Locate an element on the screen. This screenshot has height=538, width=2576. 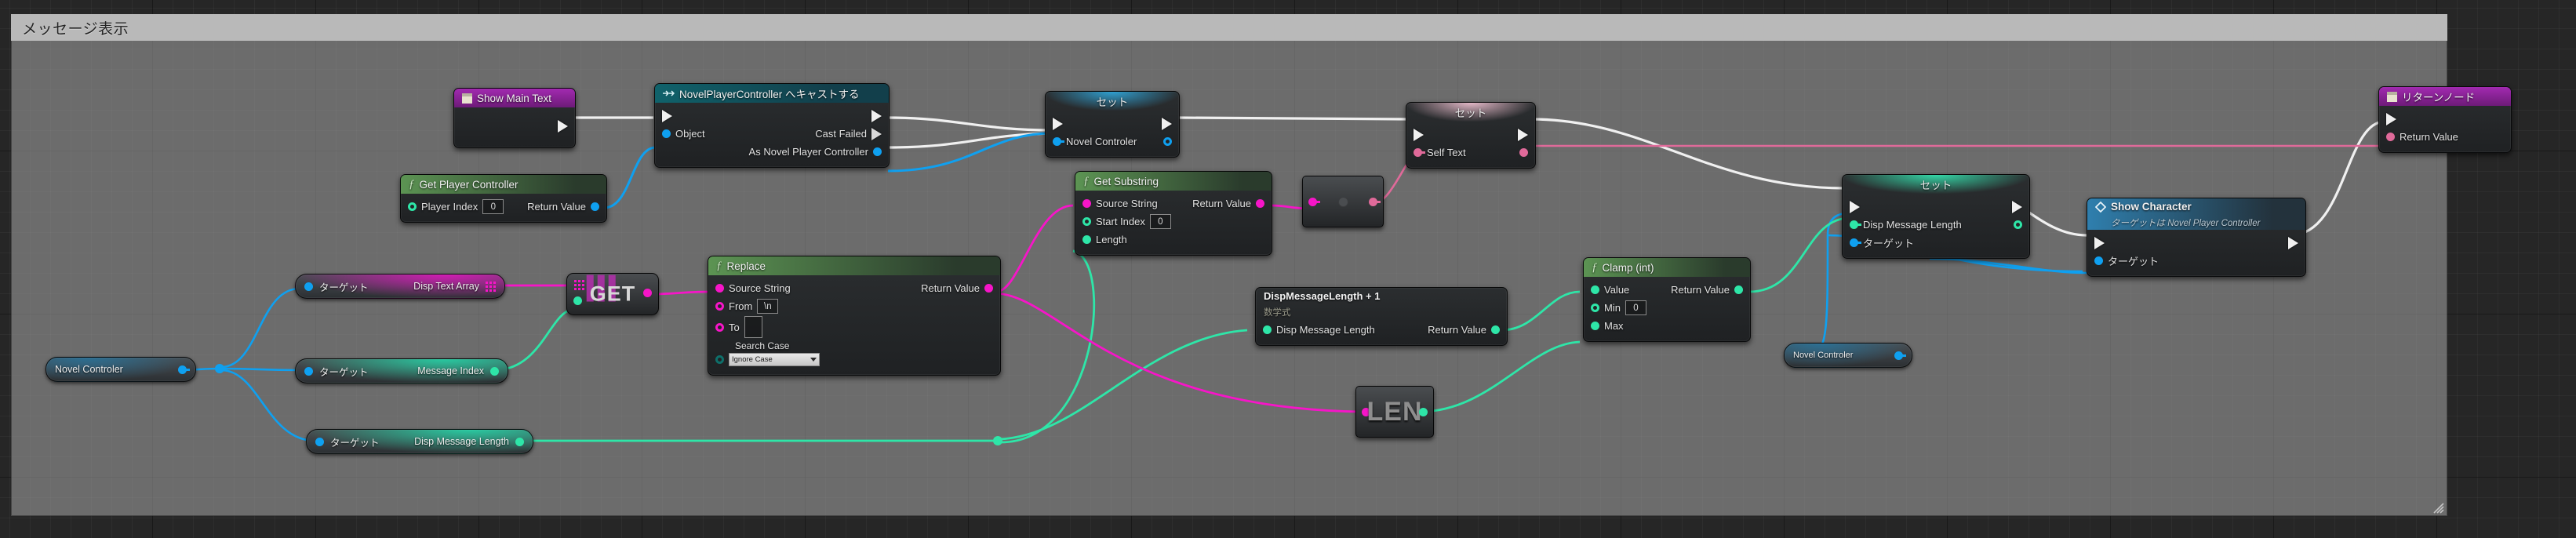
comment-box-header: メッセージ表示 is located at coordinates (1229, 27).